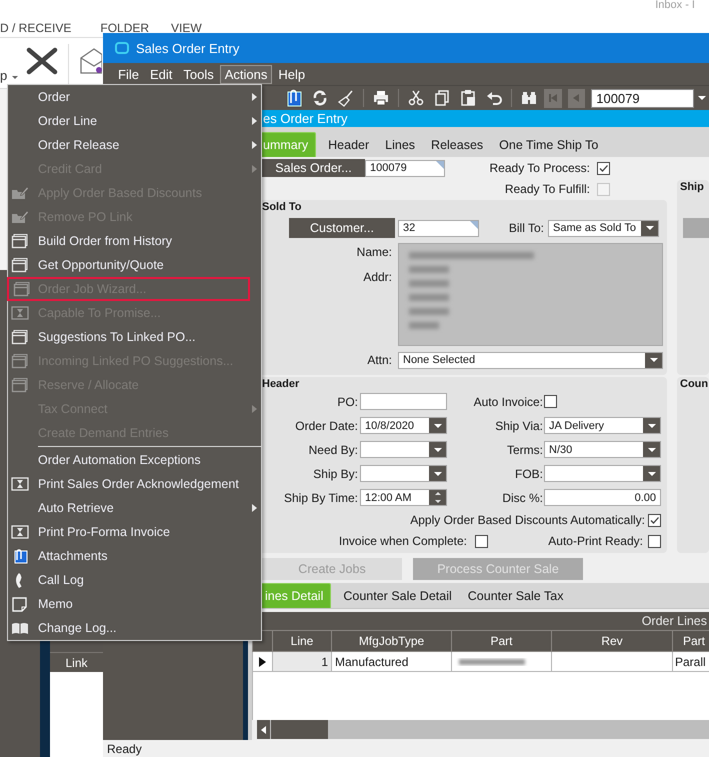 The height and width of the screenshot is (757, 709). What do you see at coordinates (602, 473) in the screenshot?
I see `dropdown-field` at bounding box center [602, 473].